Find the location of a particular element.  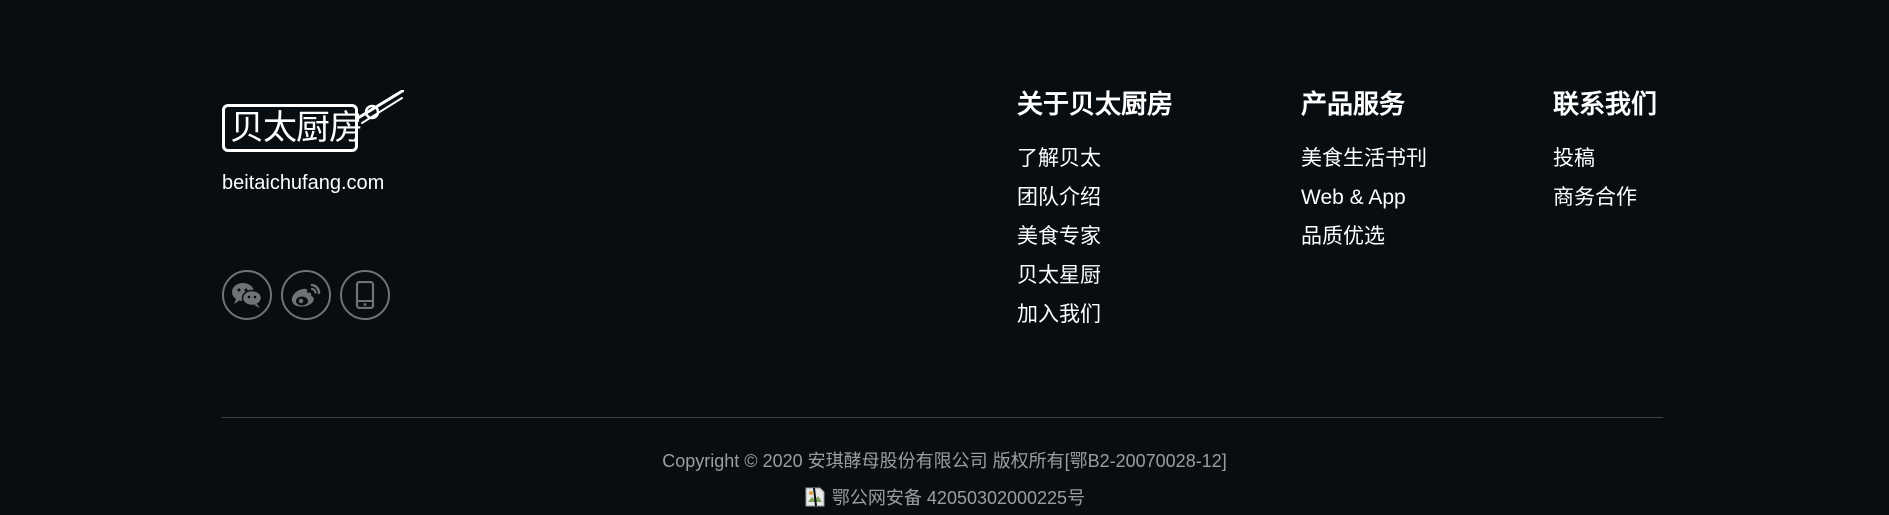

column-title-contact: 联系我们 is located at coordinates (1605, 104).